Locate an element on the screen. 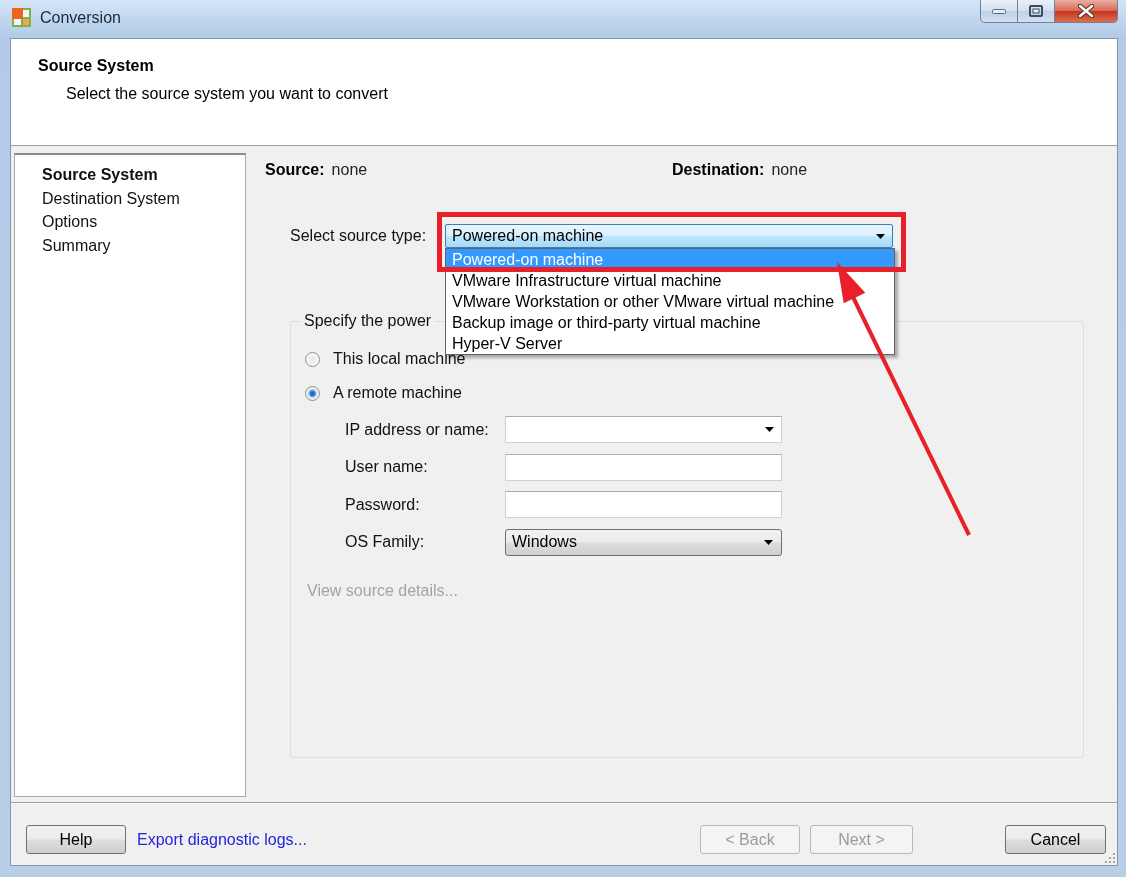  summary-label: Destination: is located at coordinates (718, 170).